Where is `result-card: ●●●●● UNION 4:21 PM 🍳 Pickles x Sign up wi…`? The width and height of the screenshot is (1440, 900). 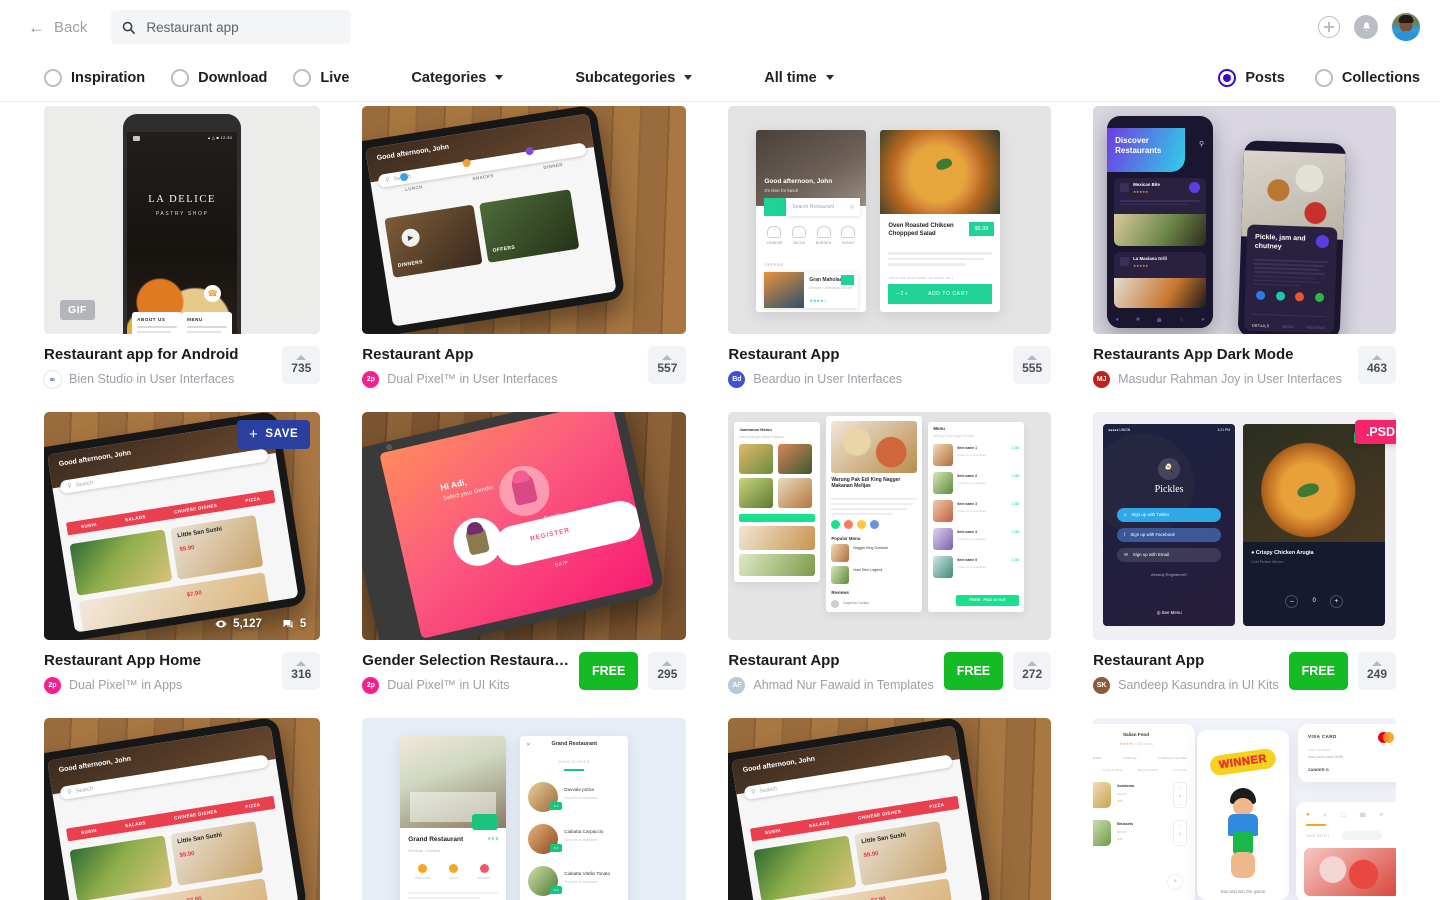
result-card: ●●●●● UNION 4:21 PM 🍳 Pickles x Sign up wi… is located at coordinates (1244, 564).